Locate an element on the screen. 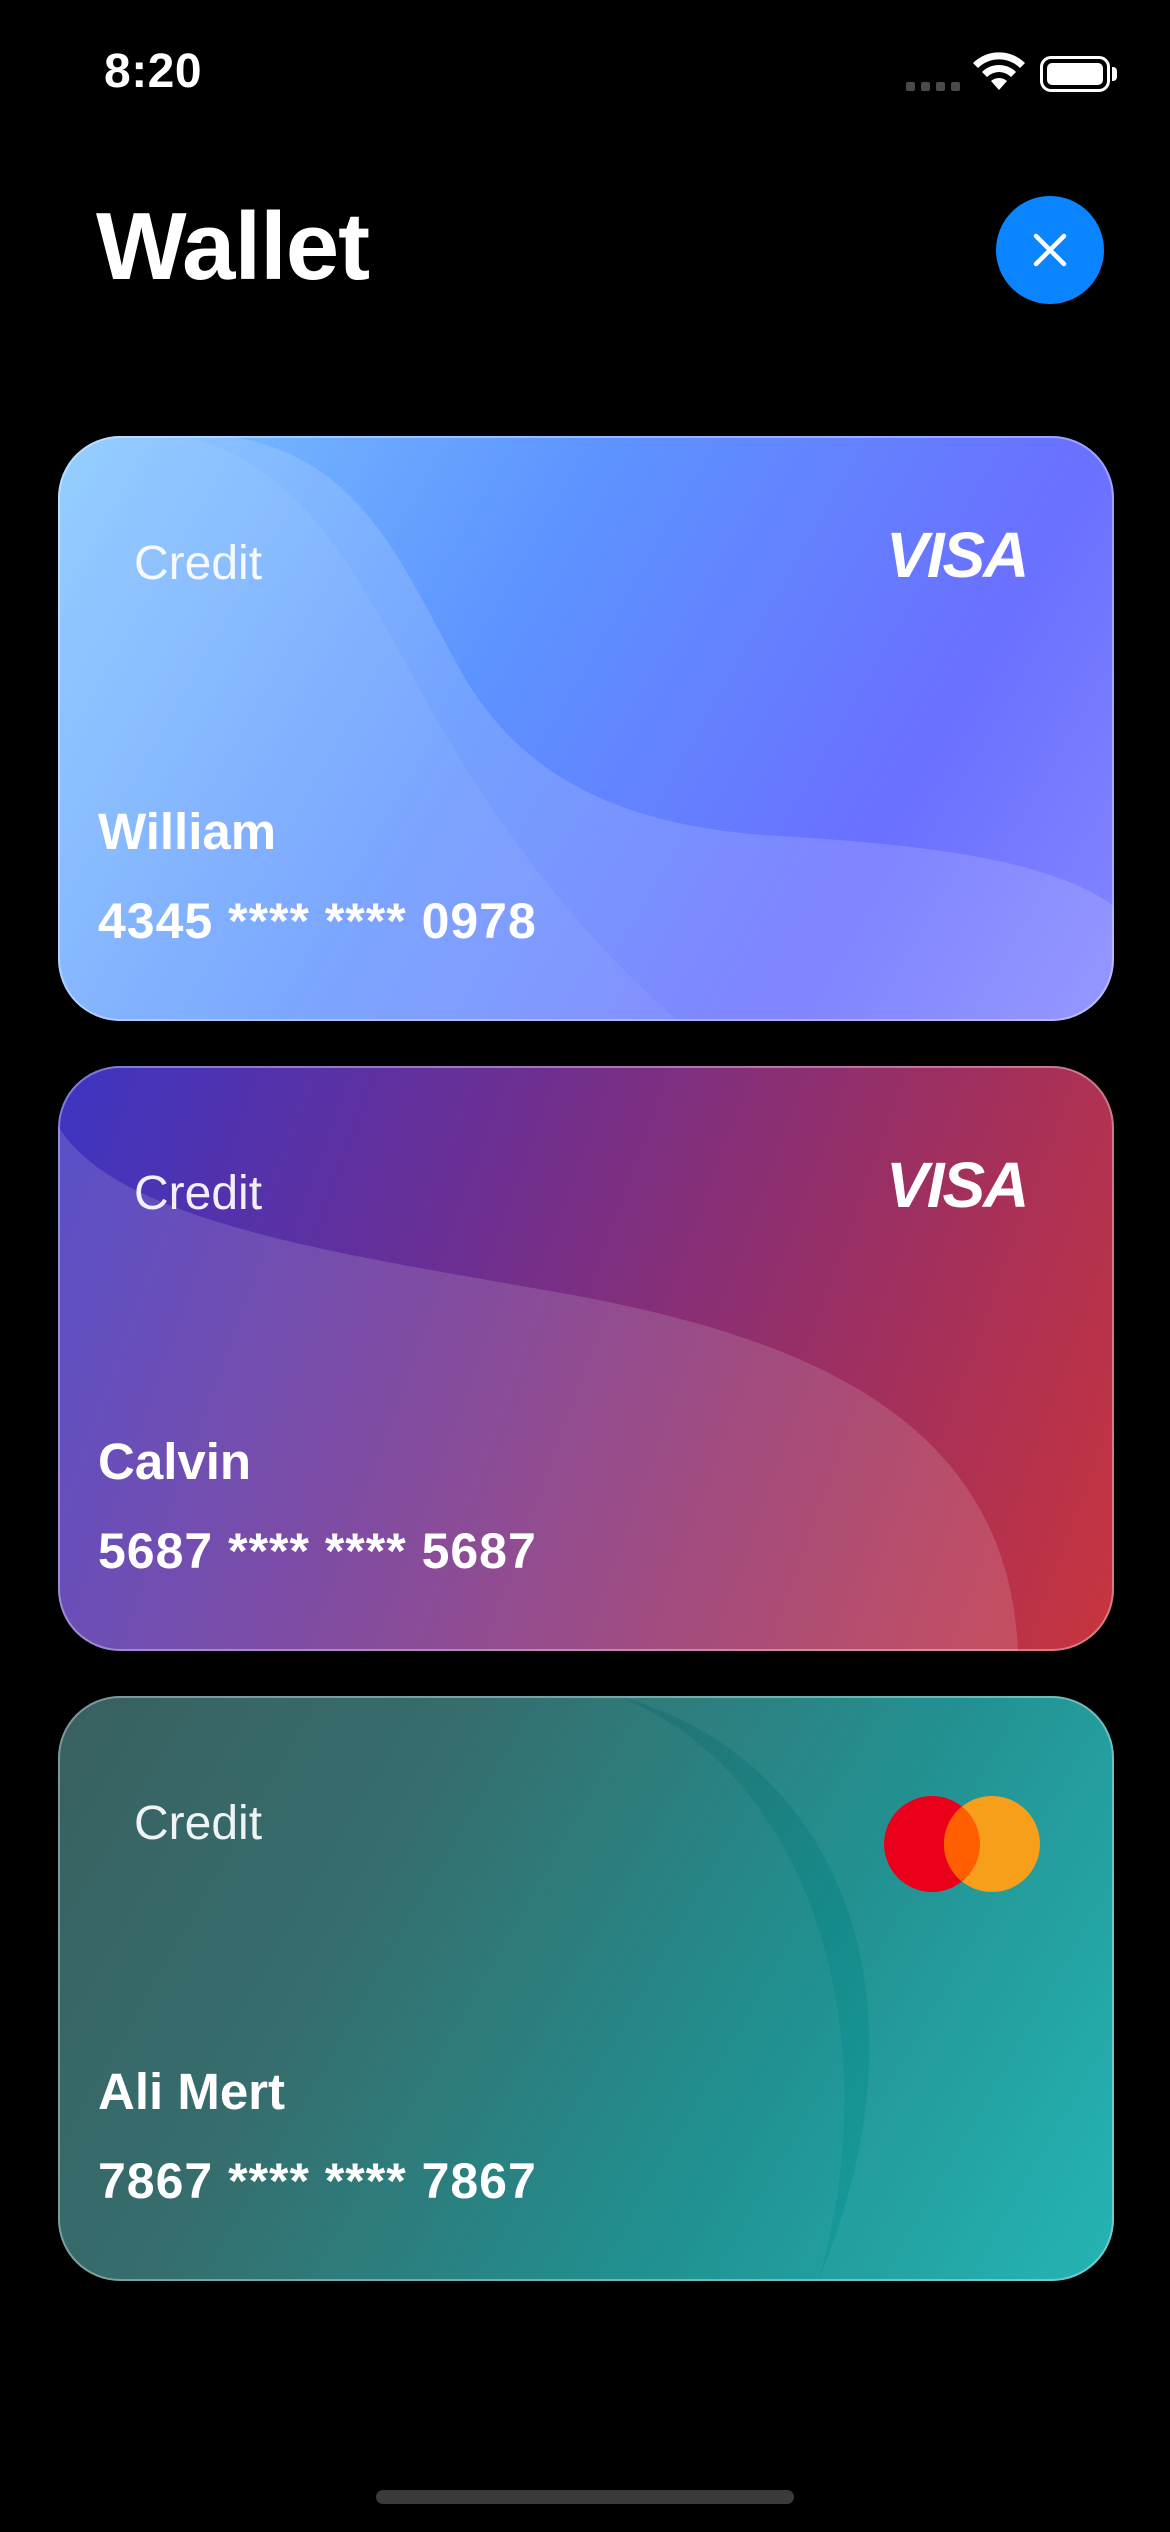 This screenshot has width=1170, height=2532. close-button is located at coordinates (1050, 250).